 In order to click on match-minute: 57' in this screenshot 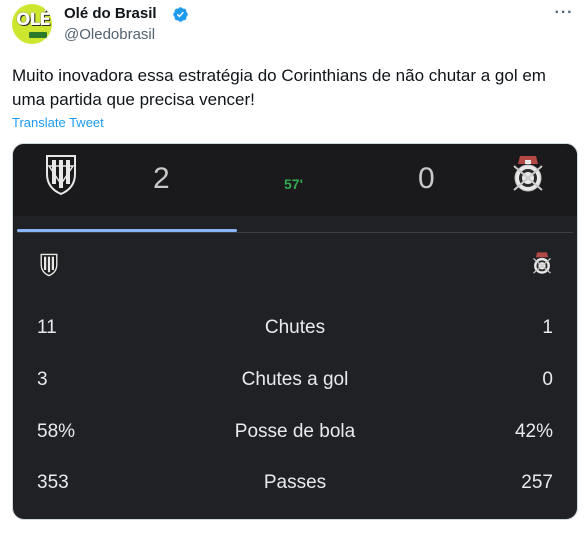, I will do `click(293, 184)`.